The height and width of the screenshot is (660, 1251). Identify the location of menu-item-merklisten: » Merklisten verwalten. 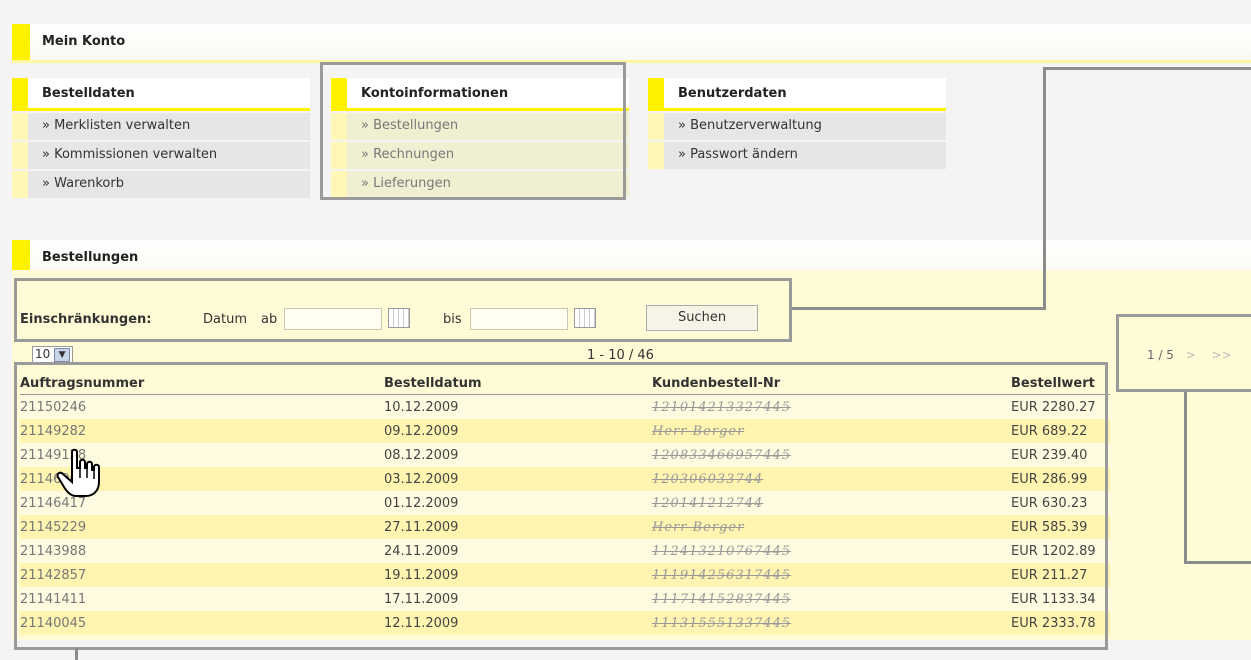
(161, 126).